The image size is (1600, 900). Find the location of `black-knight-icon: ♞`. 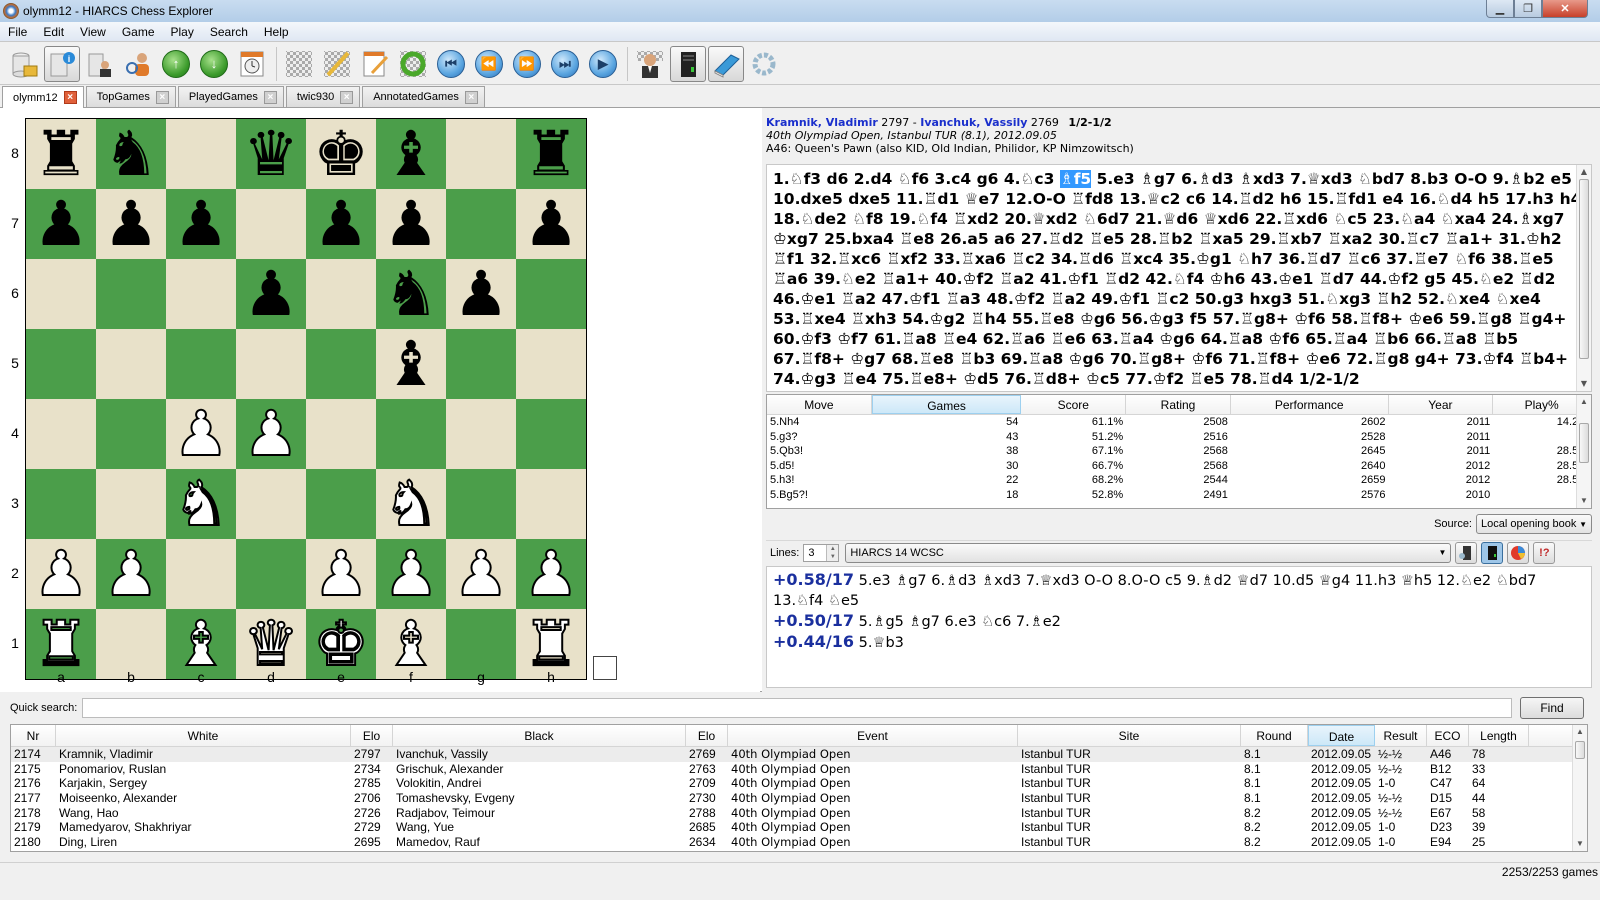

black-knight-icon: ♞ is located at coordinates (131, 154).